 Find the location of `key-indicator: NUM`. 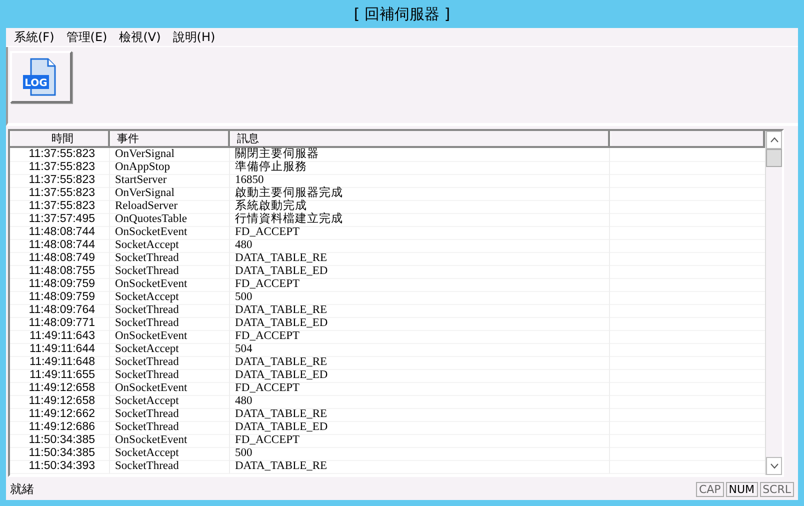

key-indicator: NUM is located at coordinates (742, 489).